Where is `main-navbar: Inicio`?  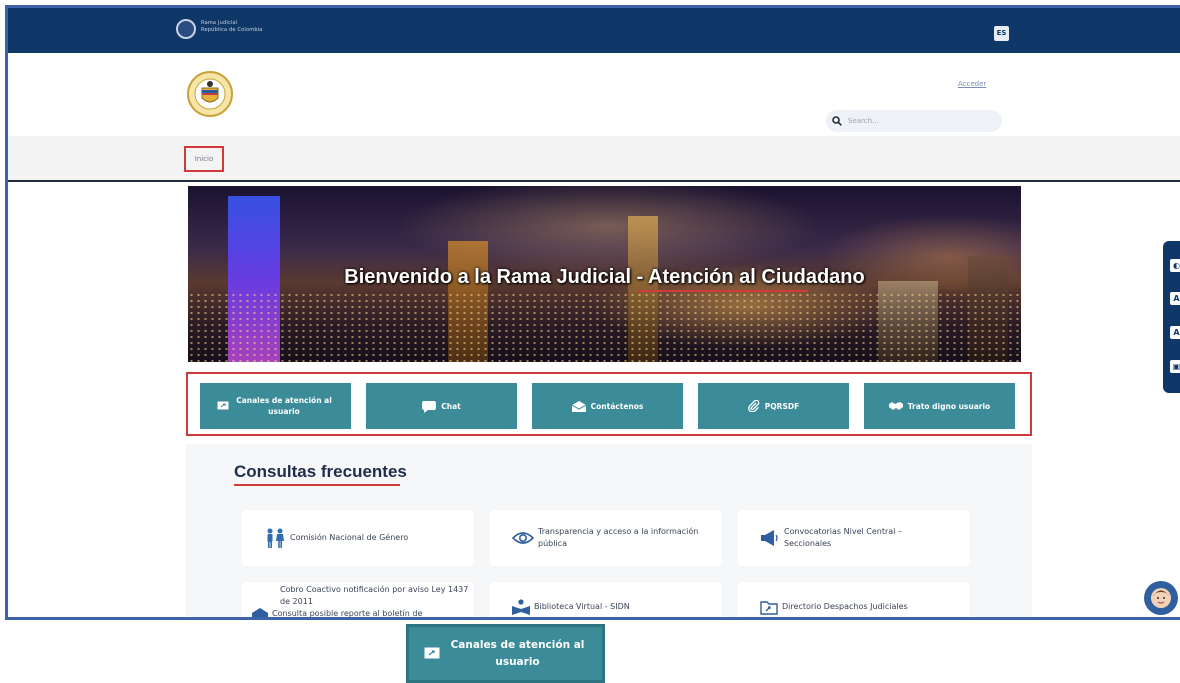
main-navbar: Inicio is located at coordinates (594, 159).